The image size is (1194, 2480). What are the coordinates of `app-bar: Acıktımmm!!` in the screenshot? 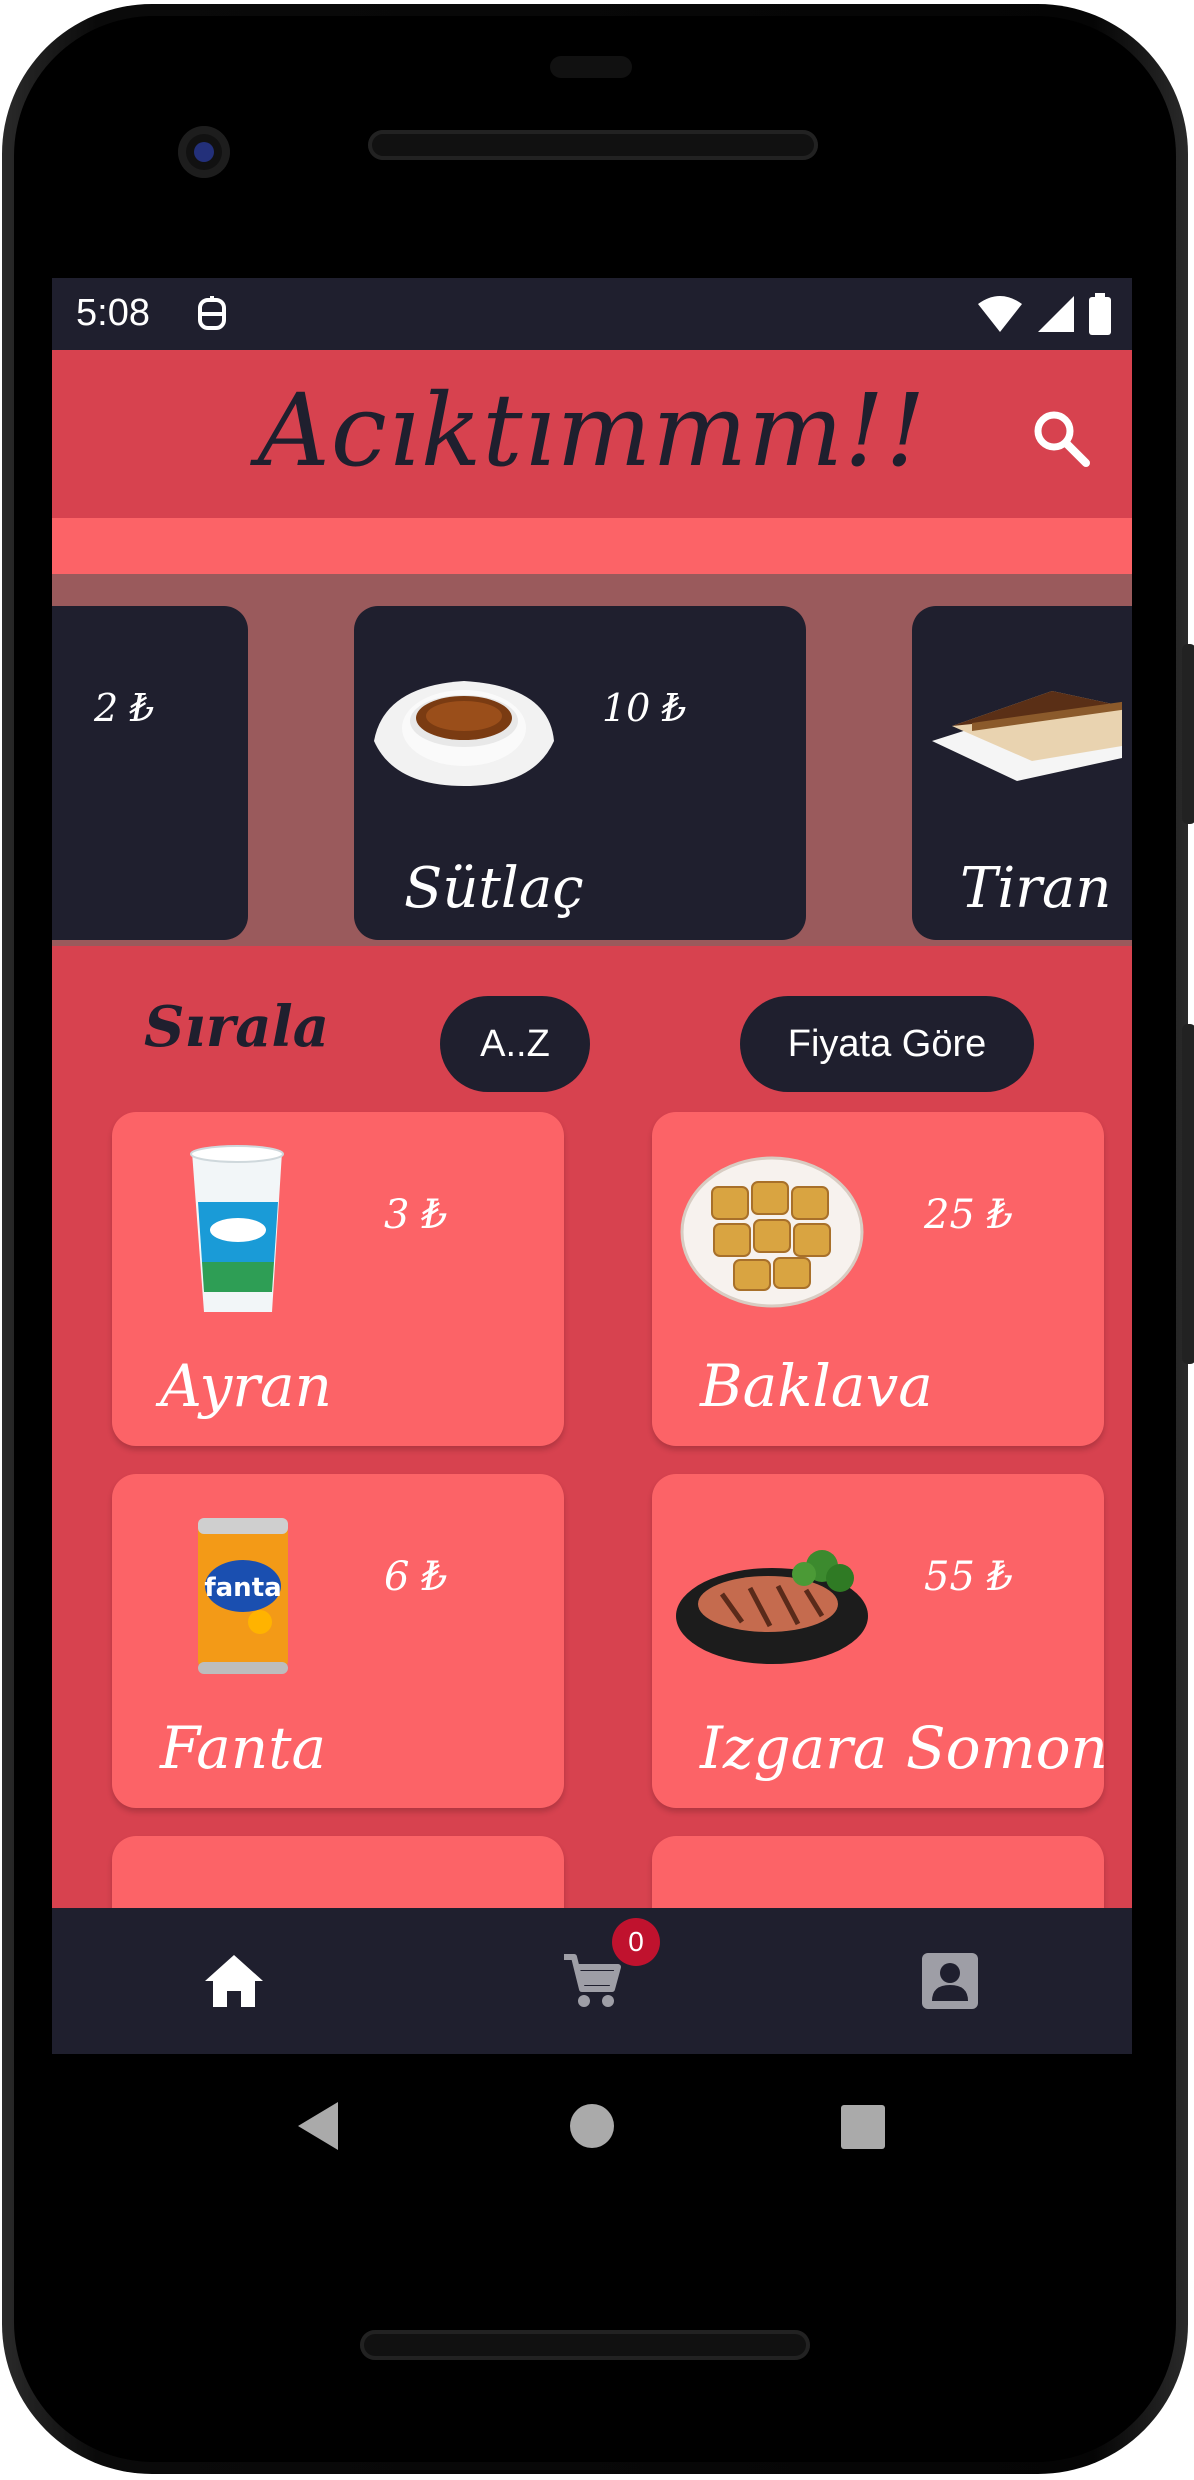 It's located at (592, 434).